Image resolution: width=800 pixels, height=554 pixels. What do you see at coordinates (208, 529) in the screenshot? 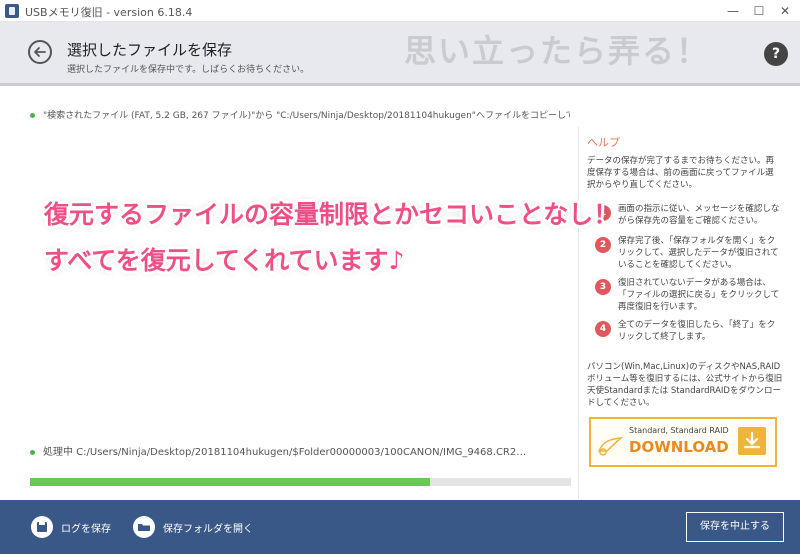
I see `open-folder-label: 保存フォルダを開く` at bounding box center [208, 529].